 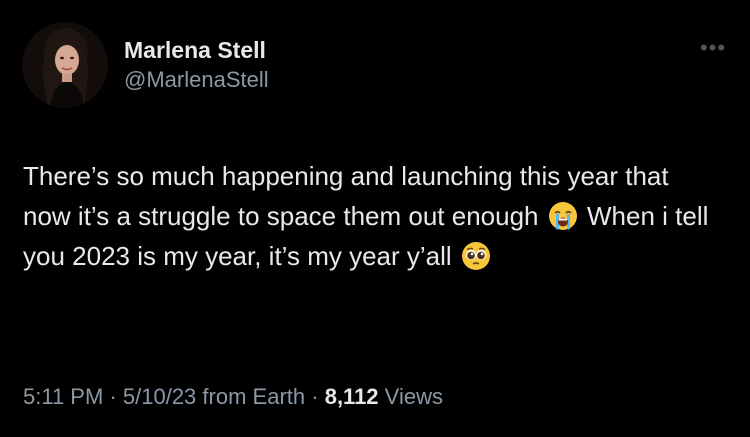 I want to click on views-label: Views, so click(x=414, y=396).